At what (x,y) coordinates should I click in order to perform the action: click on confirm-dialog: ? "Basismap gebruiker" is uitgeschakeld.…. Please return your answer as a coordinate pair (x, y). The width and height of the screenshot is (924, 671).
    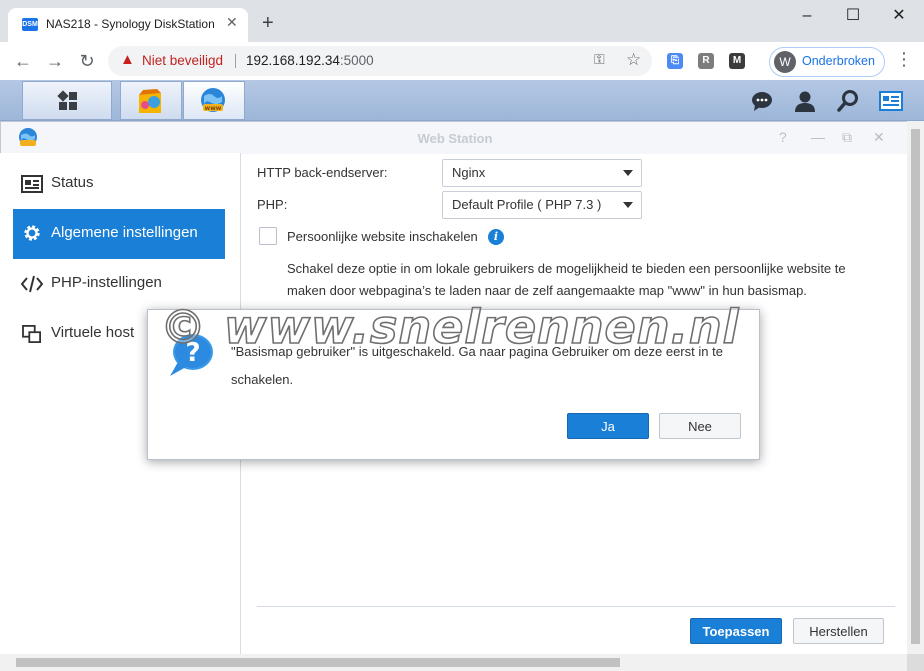
    Looking at the image, I should click on (453, 384).